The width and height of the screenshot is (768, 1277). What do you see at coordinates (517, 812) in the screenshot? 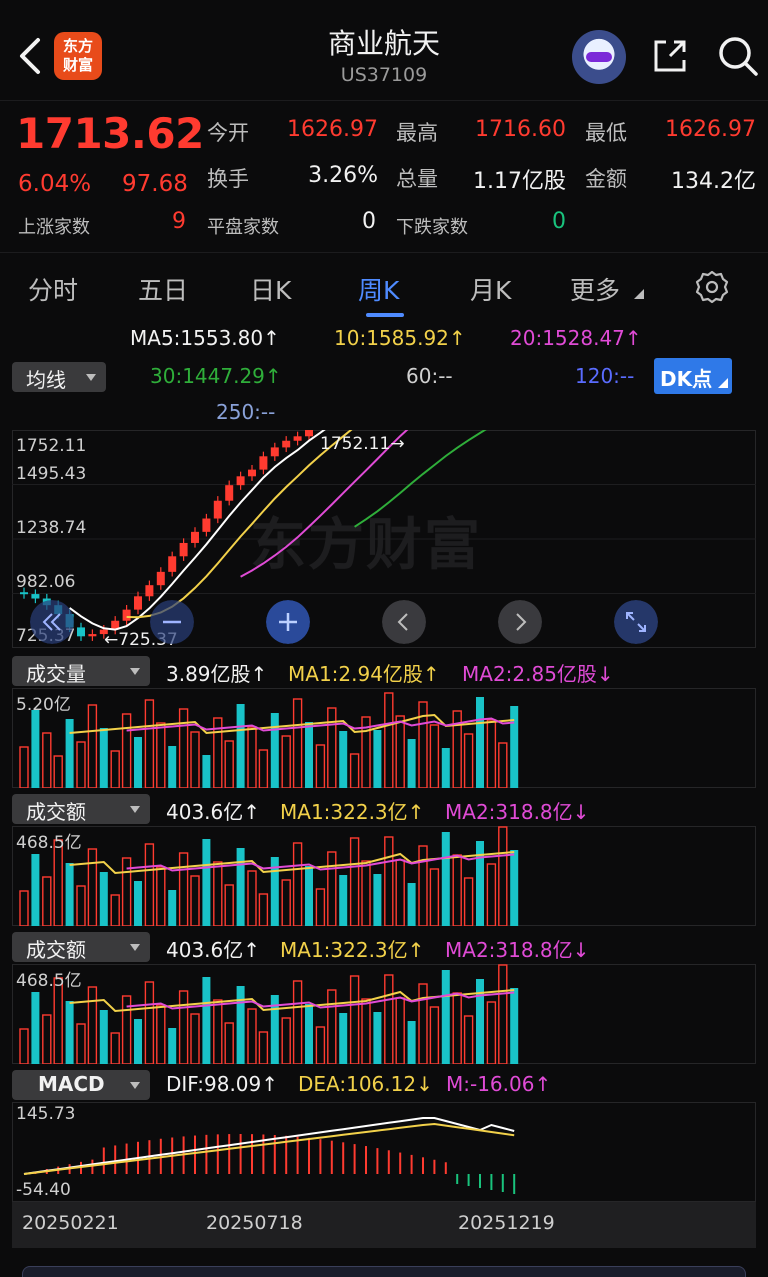
I see `amount-ma2-1: MA2:318.8亿↓` at bounding box center [517, 812].